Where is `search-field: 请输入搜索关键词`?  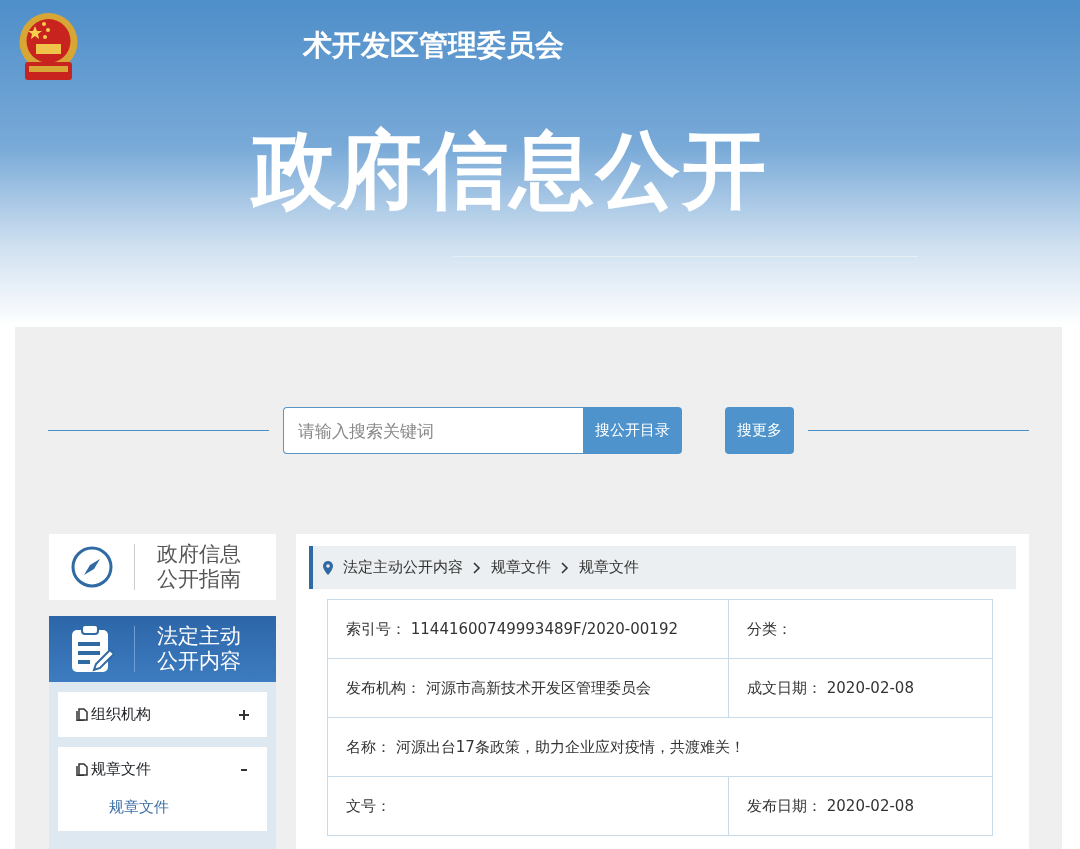 search-field: 请输入搜索关键词 is located at coordinates (433, 430).